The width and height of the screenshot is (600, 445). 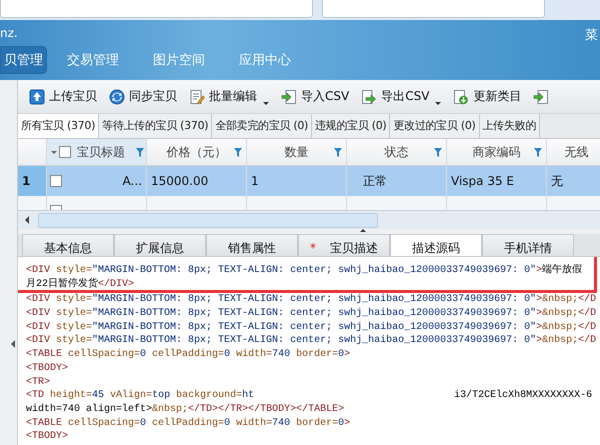 What do you see at coordinates (97, 152) in the screenshot?
I see `column-header: 宝贝标题` at bounding box center [97, 152].